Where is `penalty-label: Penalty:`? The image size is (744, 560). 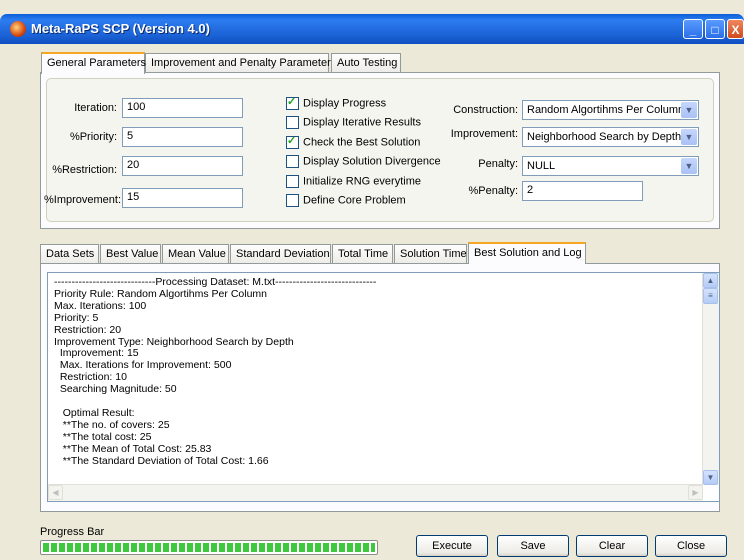
penalty-label: Penalty: is located at coordinates (498, 164).